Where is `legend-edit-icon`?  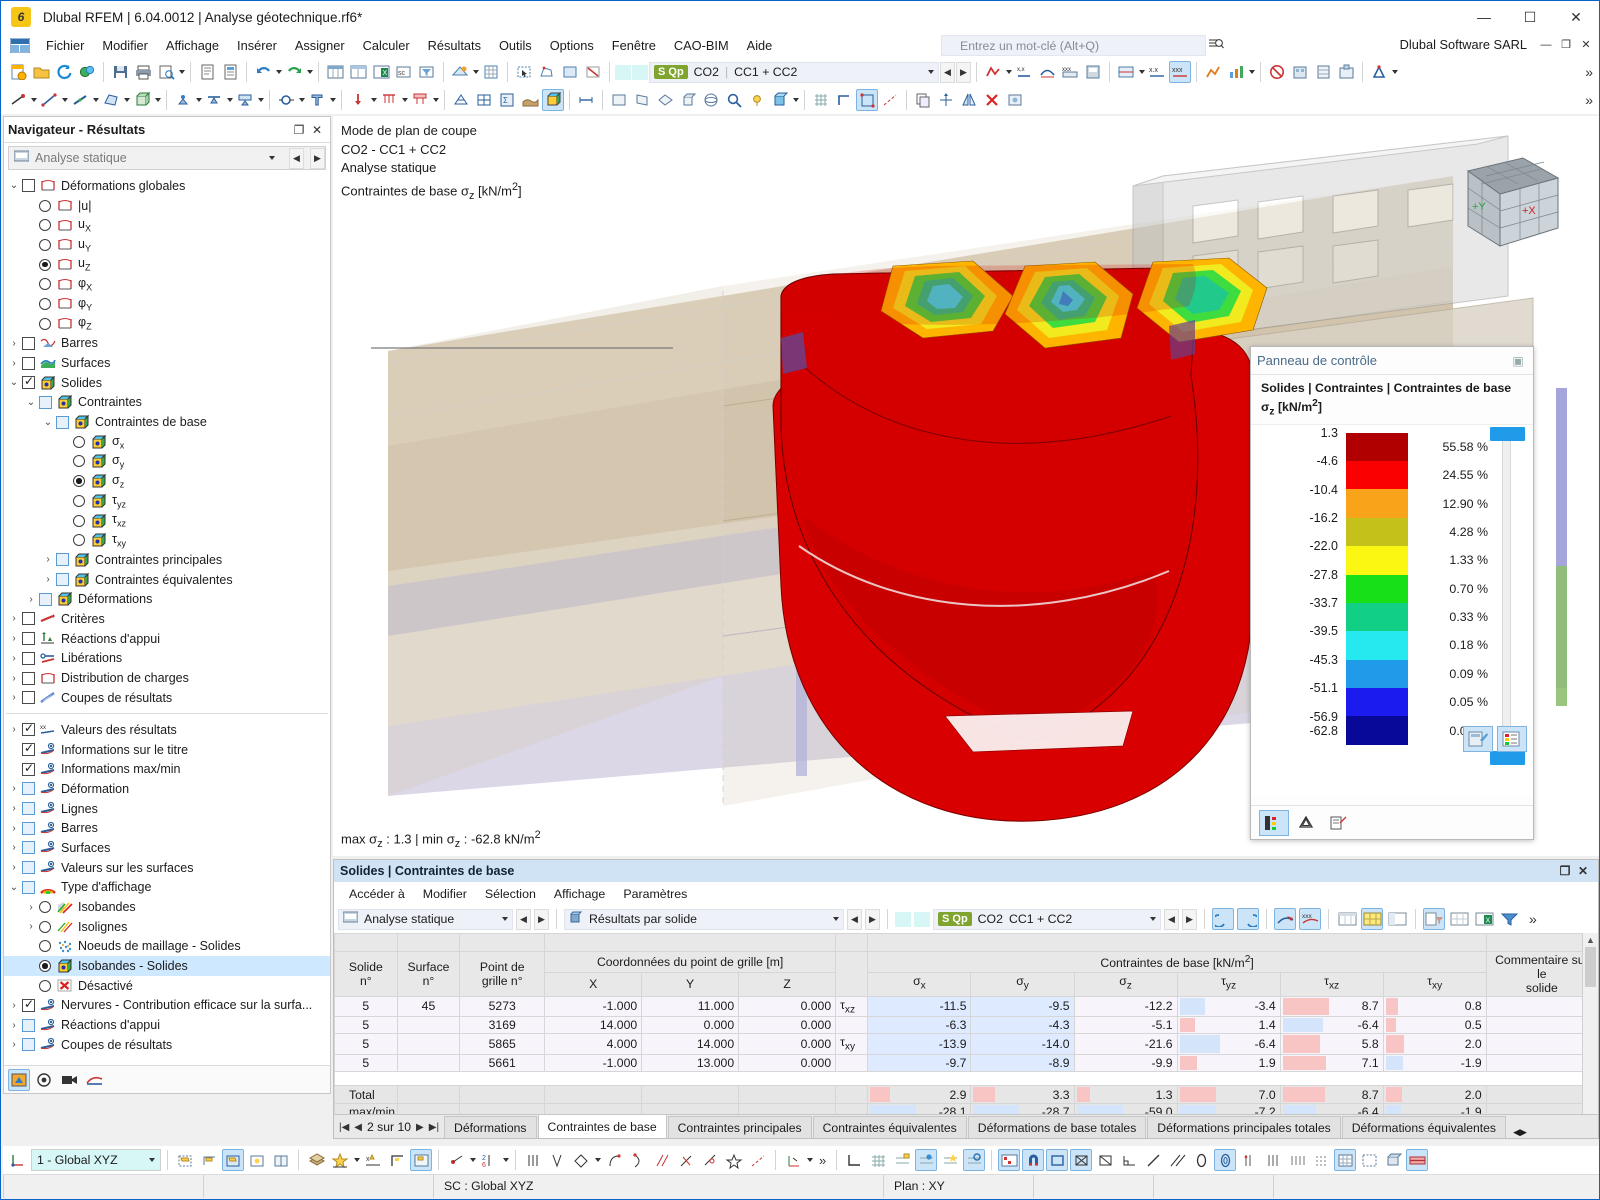
legend-edit-icon is located at coordinates (1478, 738).